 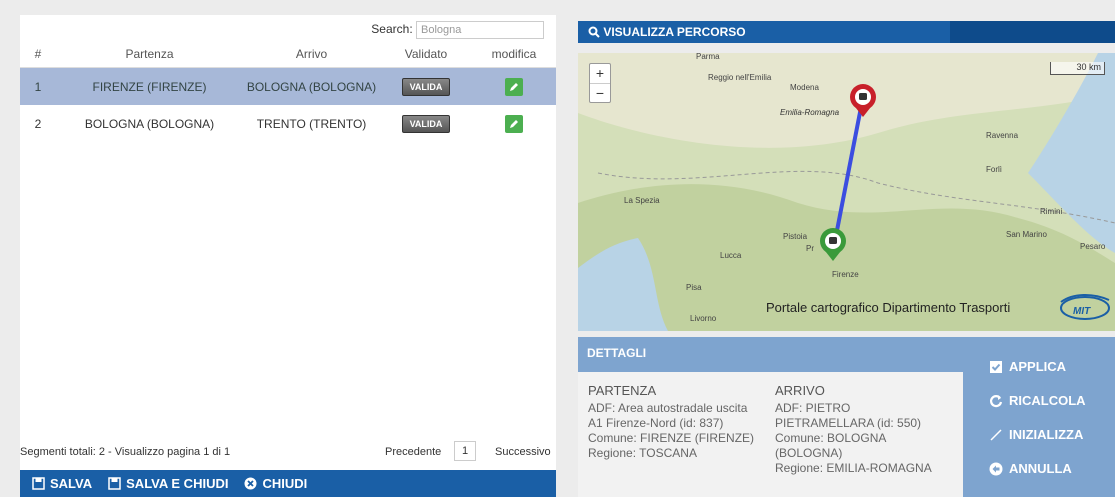 What do you see at coordinates (671, 438) in the screenshot?
I see `partenza-line: Comune: FIRENZE (FIRENZE)` at bounding box center [671, 438].